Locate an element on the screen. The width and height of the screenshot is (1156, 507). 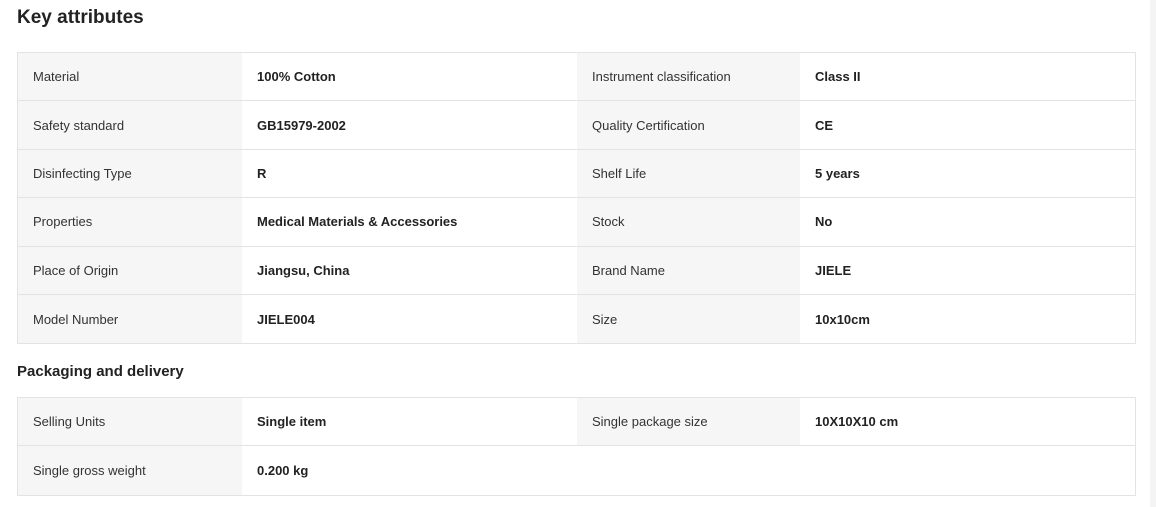
attr-value: 5 years is located at coordinates (967, 173).